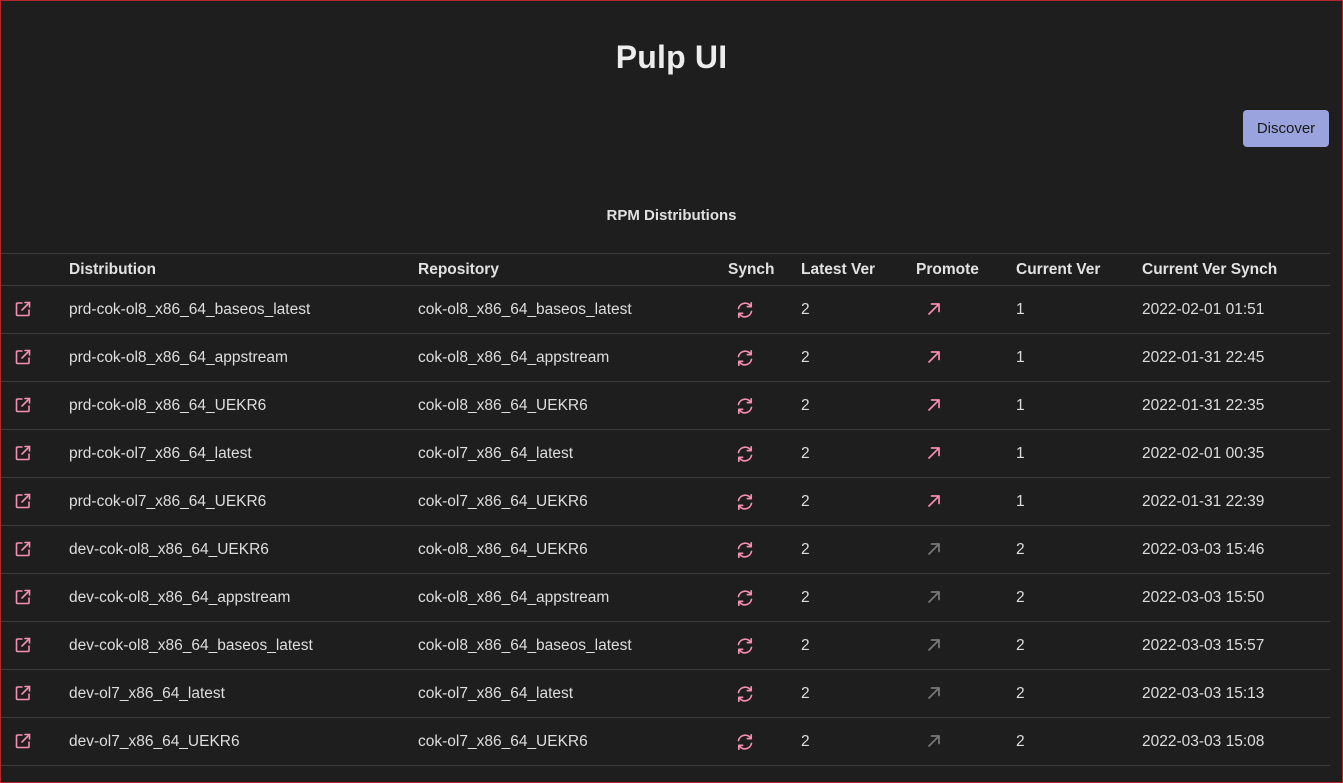 The height and width of the screenshot is (783, 1343). What do you see at coordinates (1058, 269) in the screenshot?
I see `header-current-ver: Current Ver` at bounding box center [1058, 269].